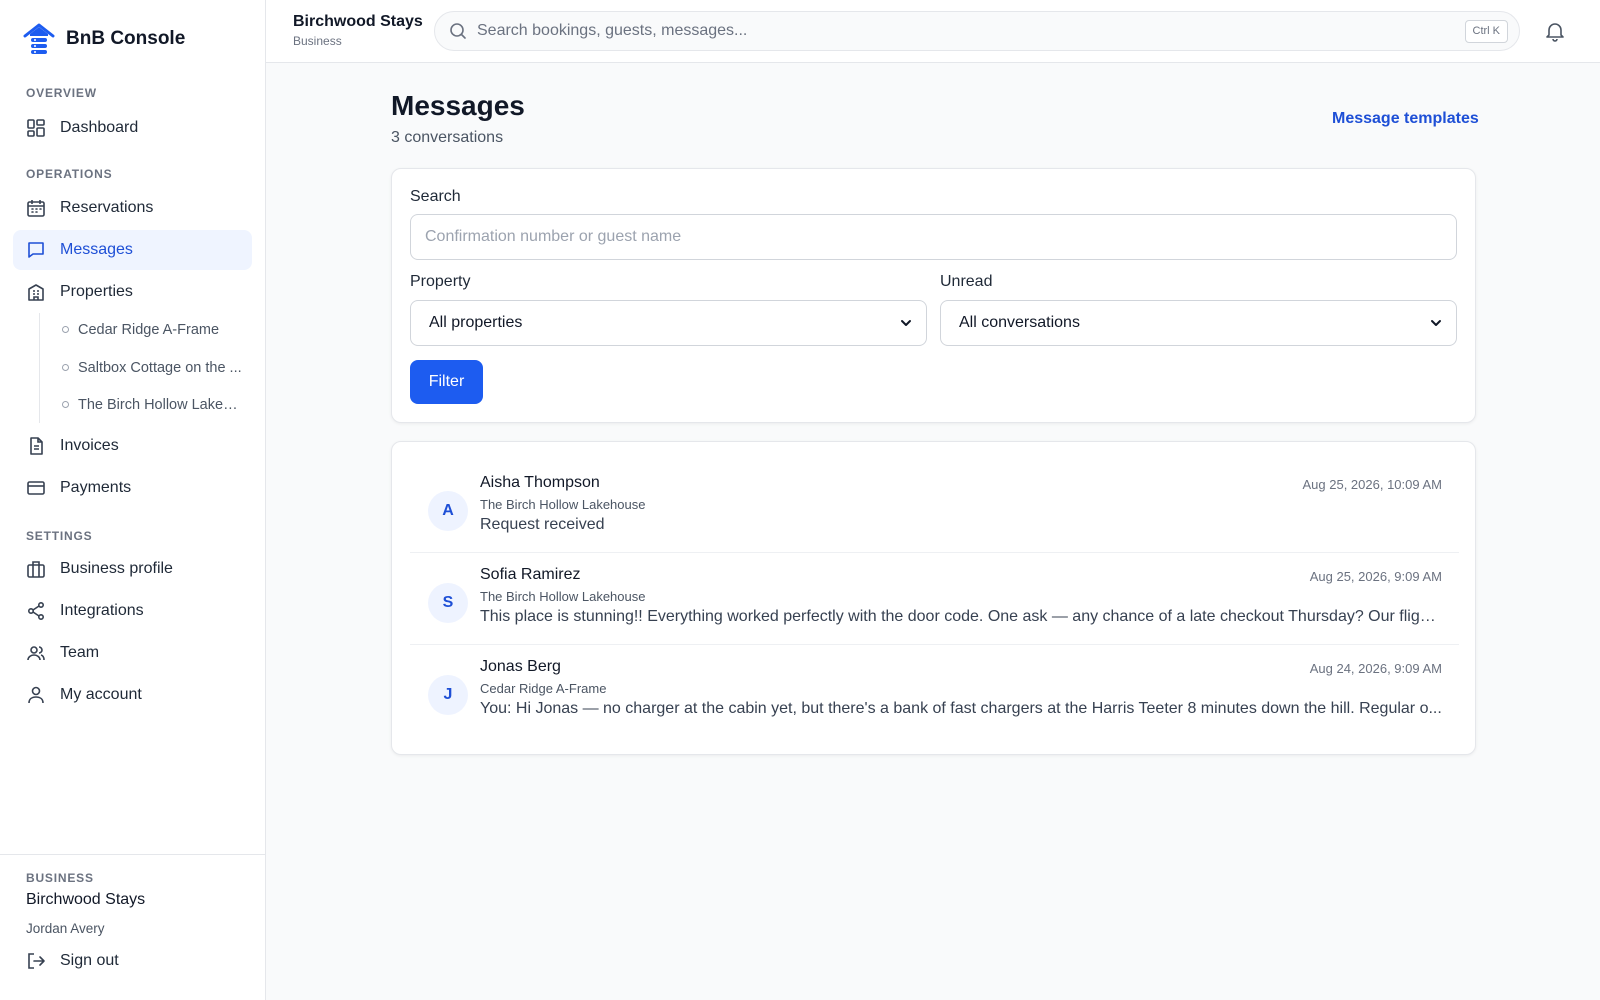 The image size is (1600, 1000). I want to click on document-icon, so click(36, 446).